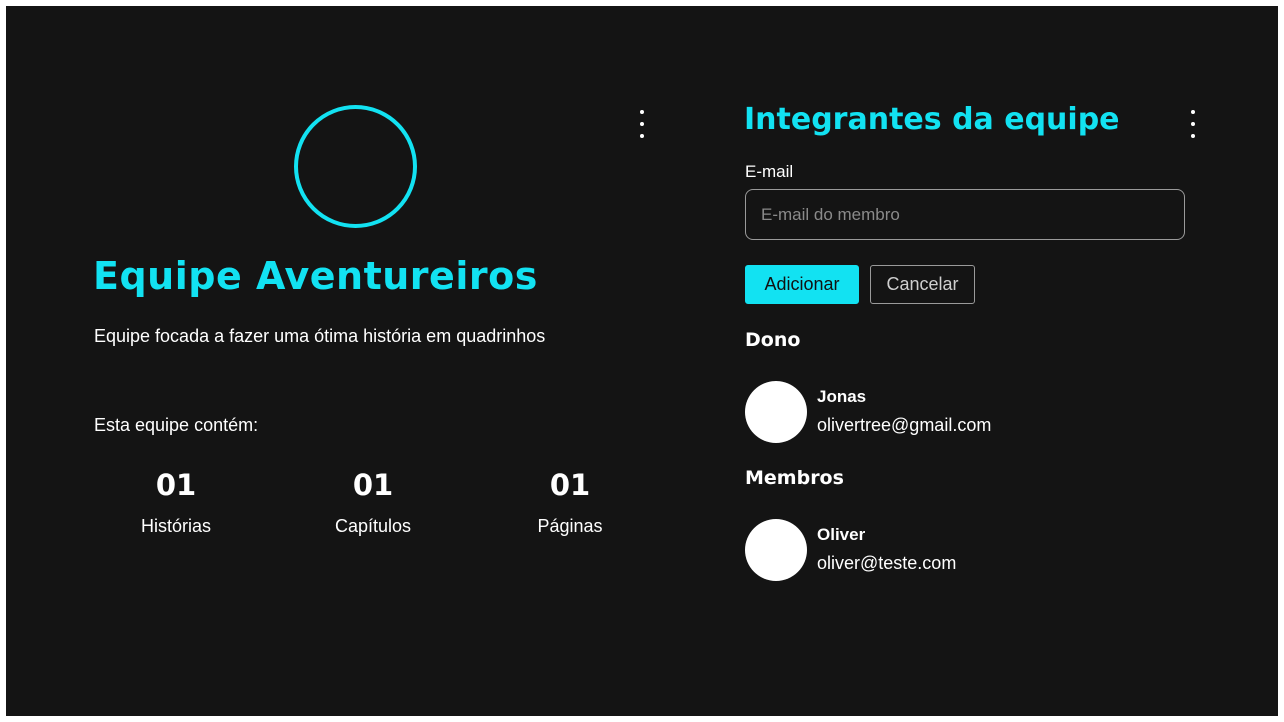  Describe the element at coordinates (1193, 124) in the screenshot. I see `members-options-menu-icon` at that location.